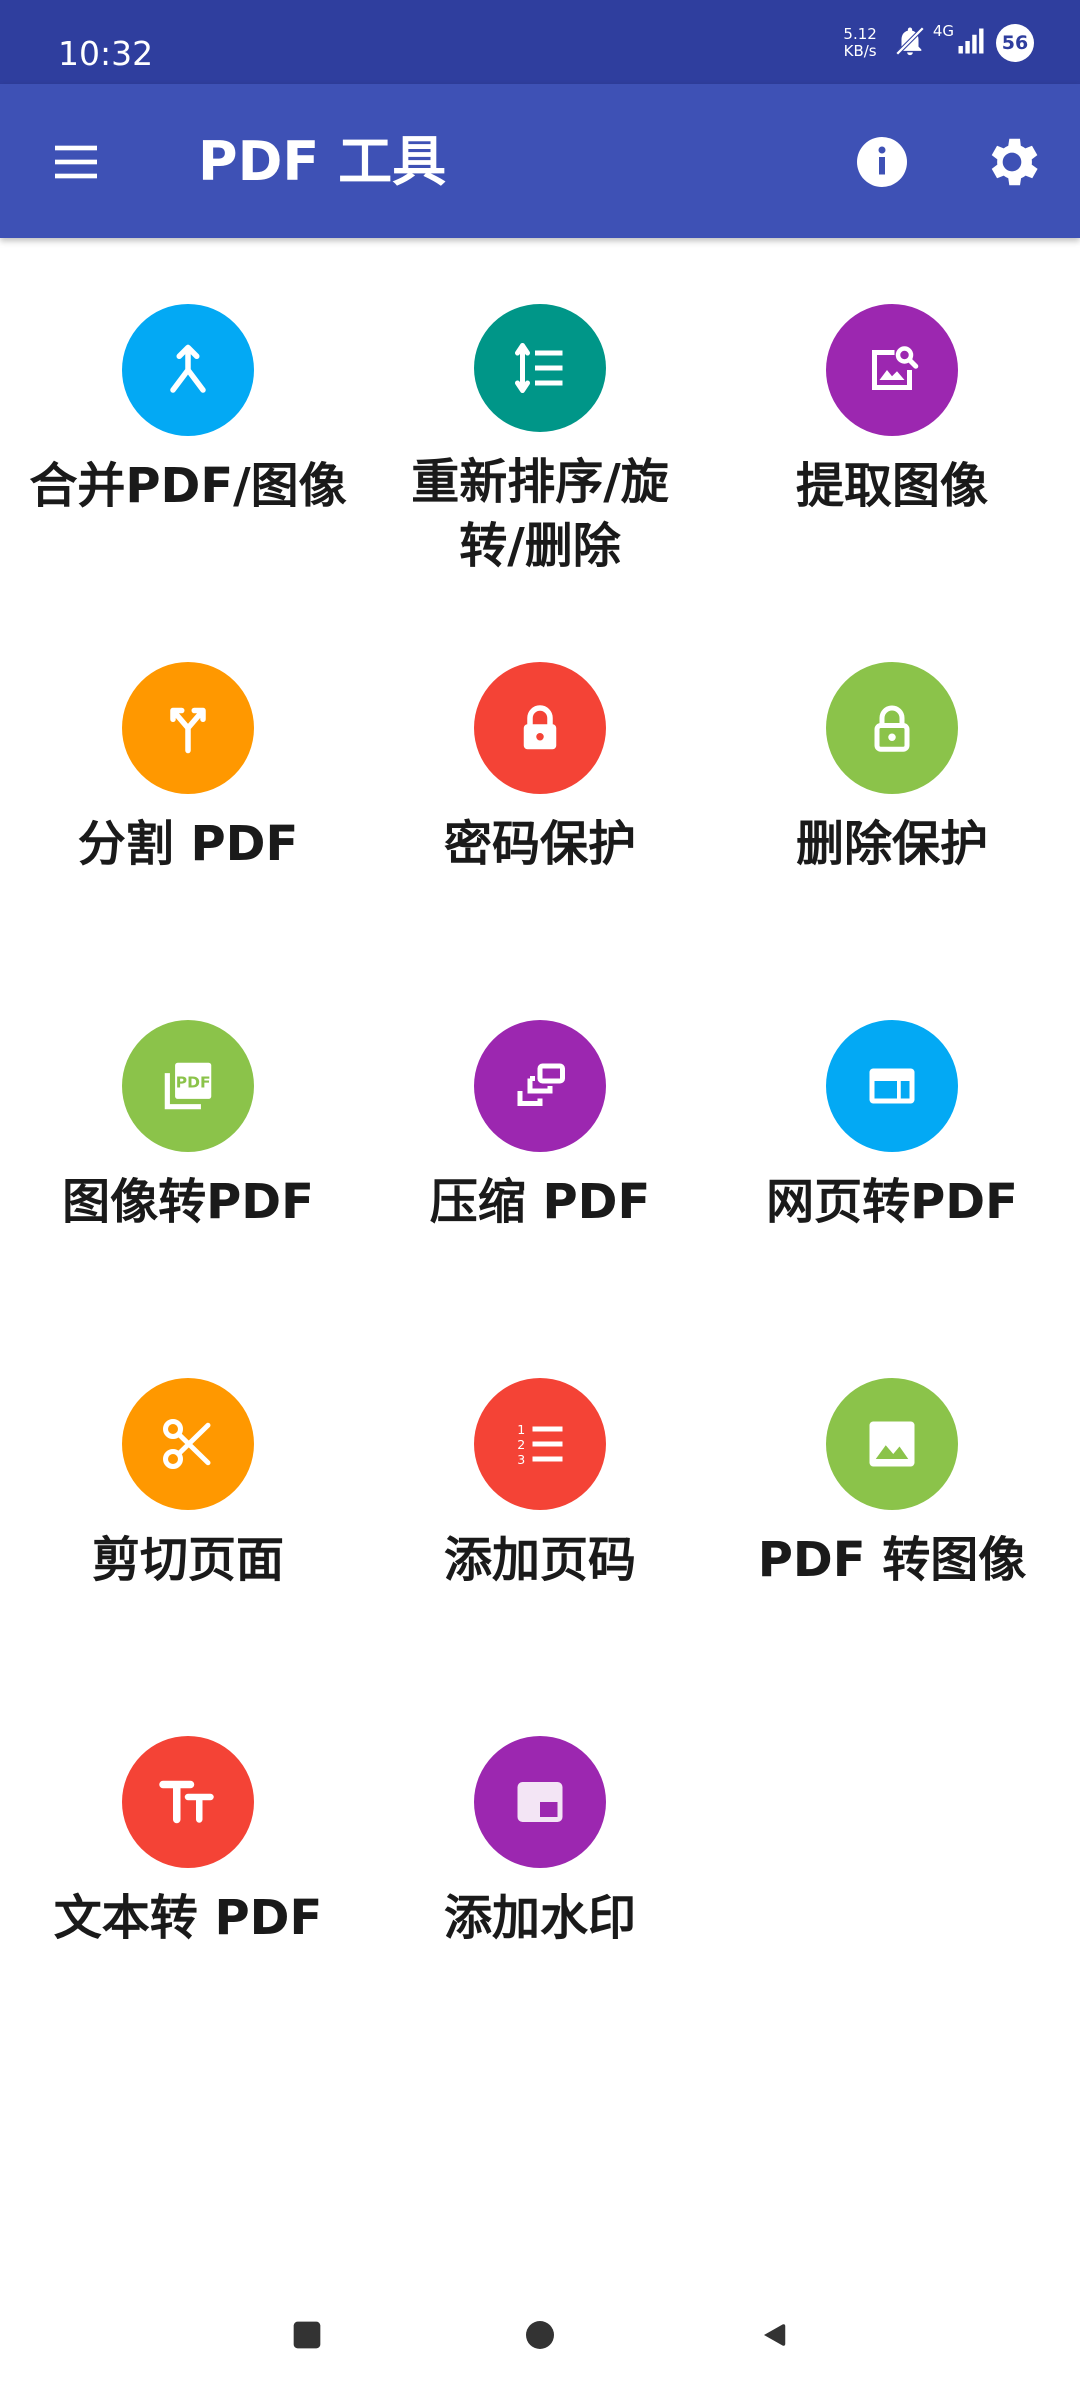  Describe the element at coordinates (539, 844) in the screenshot. I see `tool-label: 密码保护` at that location.